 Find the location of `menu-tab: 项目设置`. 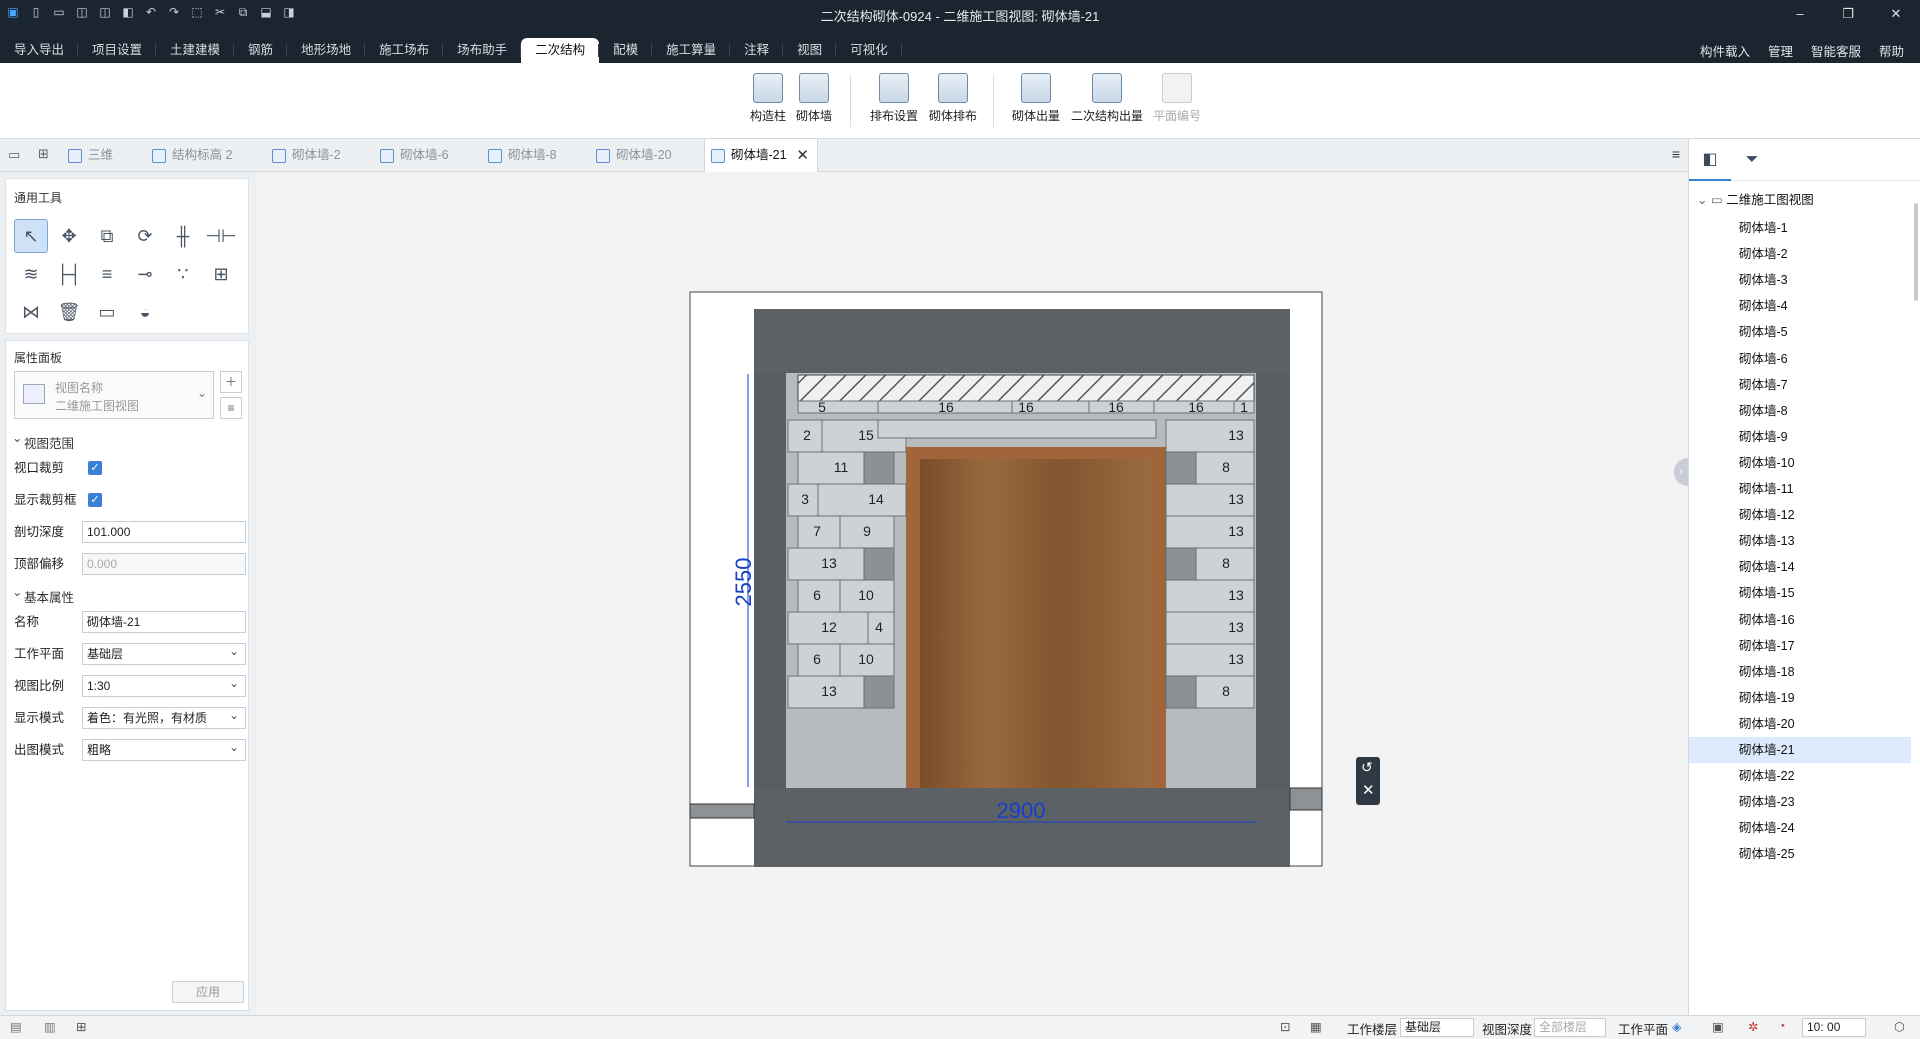

menu-tab: 项目设置 is located at coordinates (117, 50).